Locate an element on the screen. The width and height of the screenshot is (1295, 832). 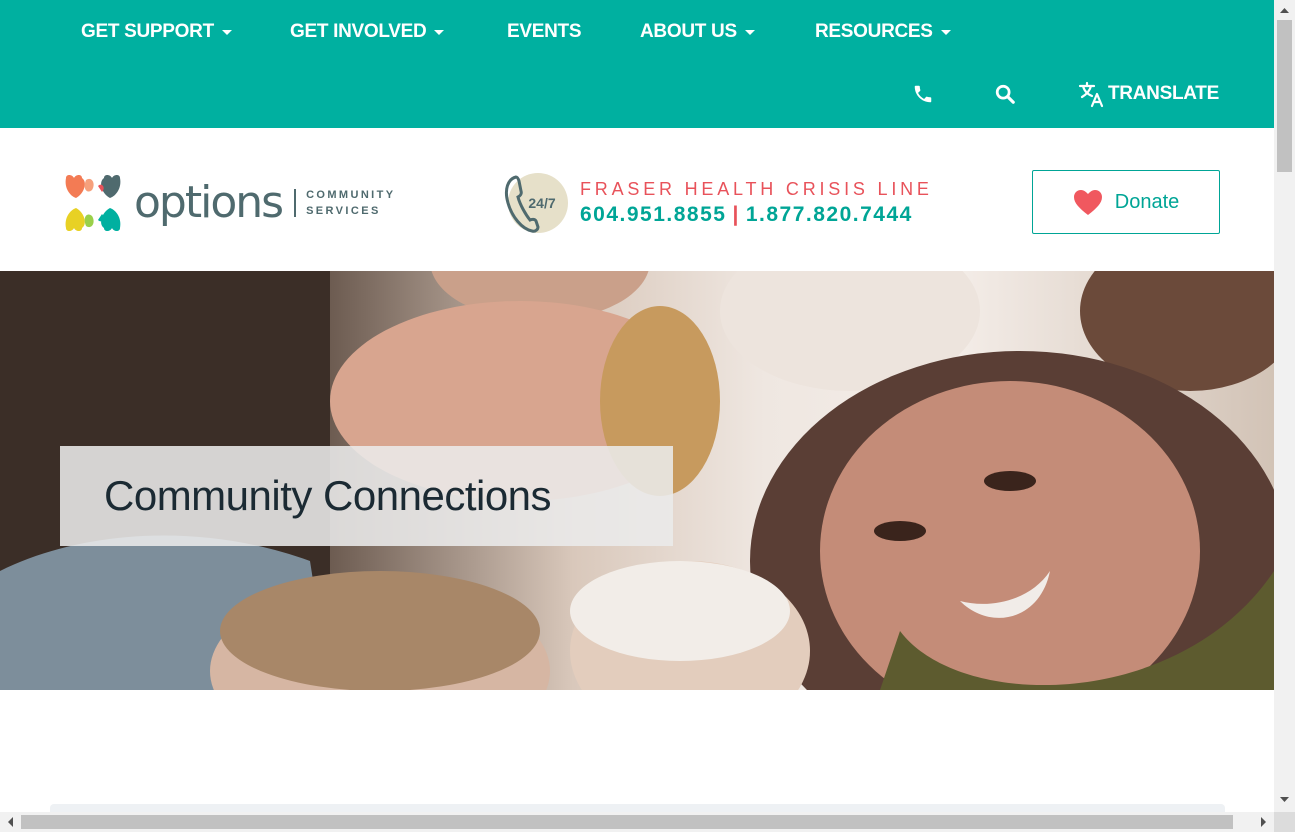
nav-events: EVENTS is located at coordinates (544, 32).